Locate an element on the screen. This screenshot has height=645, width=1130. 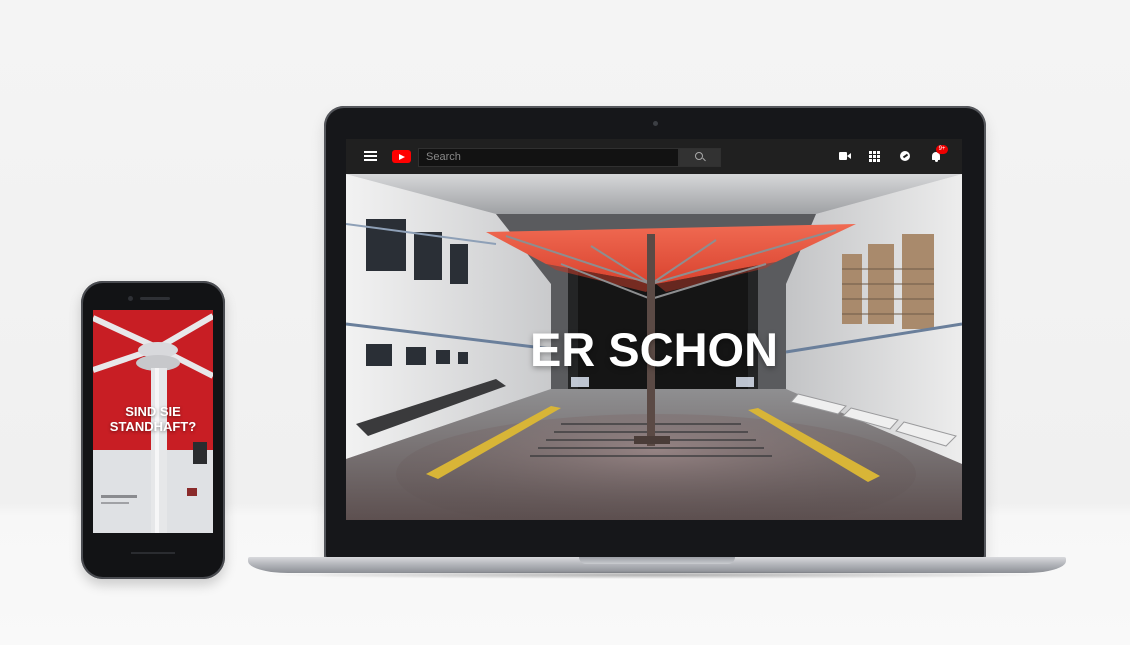
hamburger-menu-icon is located at coordinates (370, 156).